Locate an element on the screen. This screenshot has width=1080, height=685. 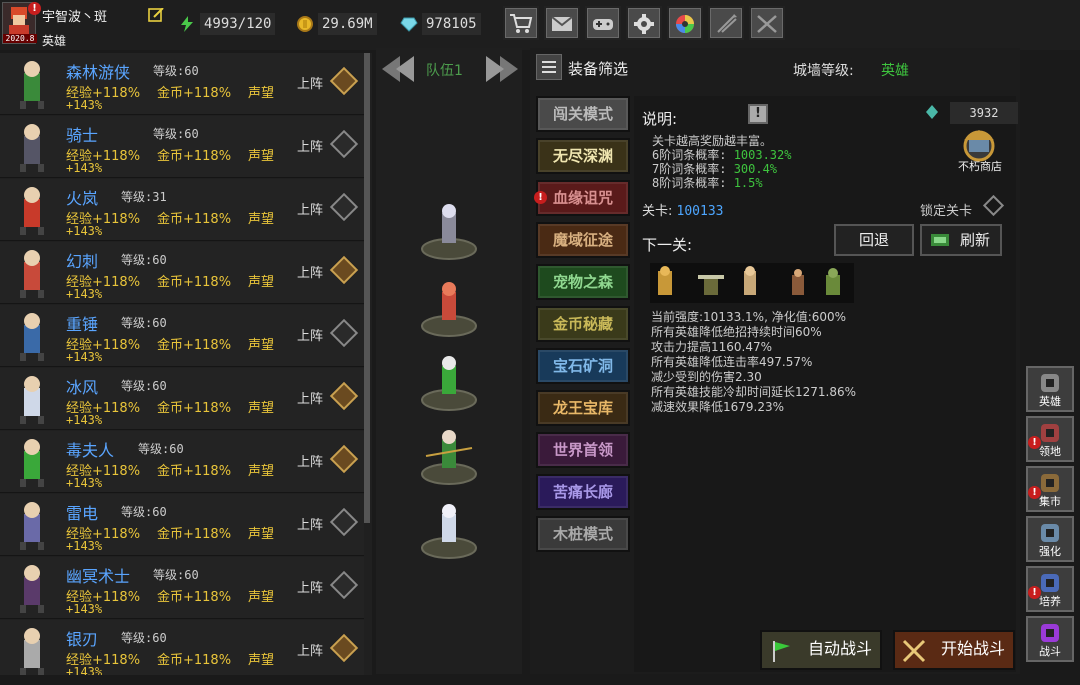
mail-button is located at coordinates (562, 23).